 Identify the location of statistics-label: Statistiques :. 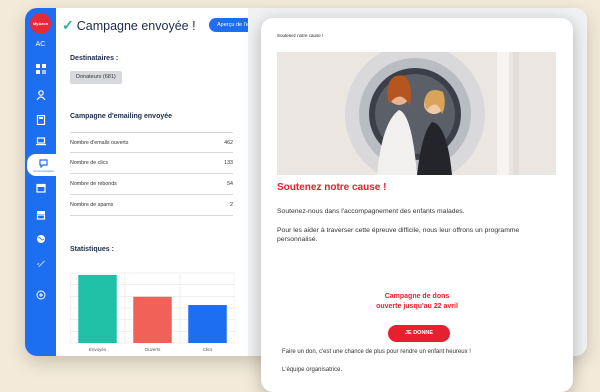
(92, 249).